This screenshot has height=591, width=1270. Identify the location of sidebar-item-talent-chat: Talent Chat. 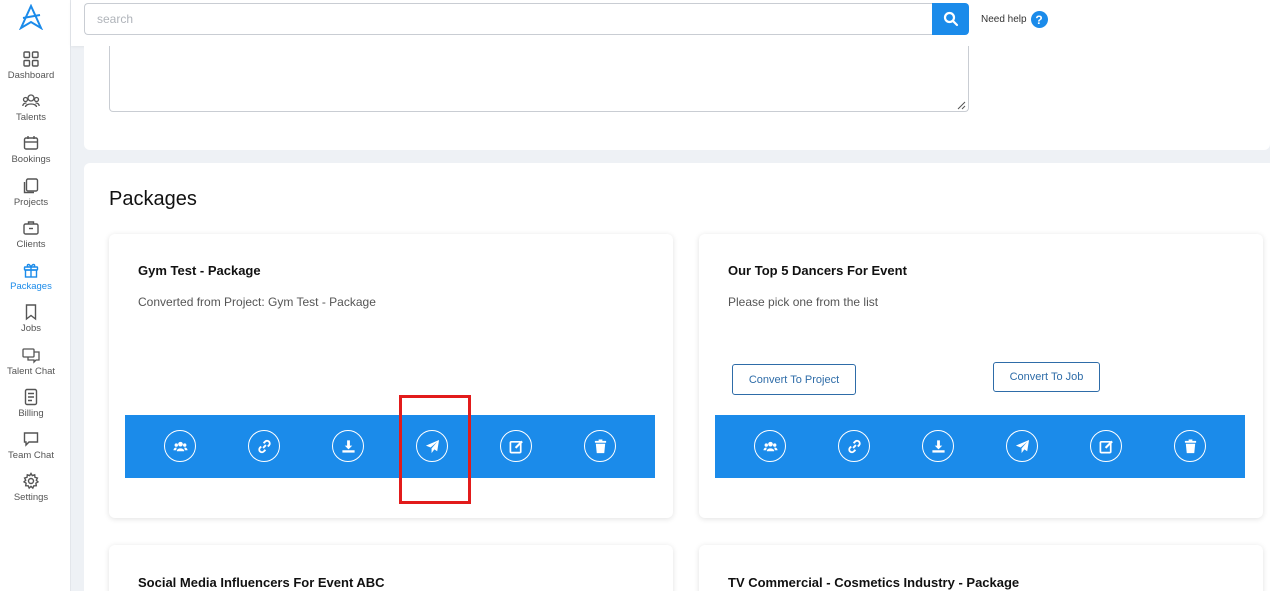
(31, 361).